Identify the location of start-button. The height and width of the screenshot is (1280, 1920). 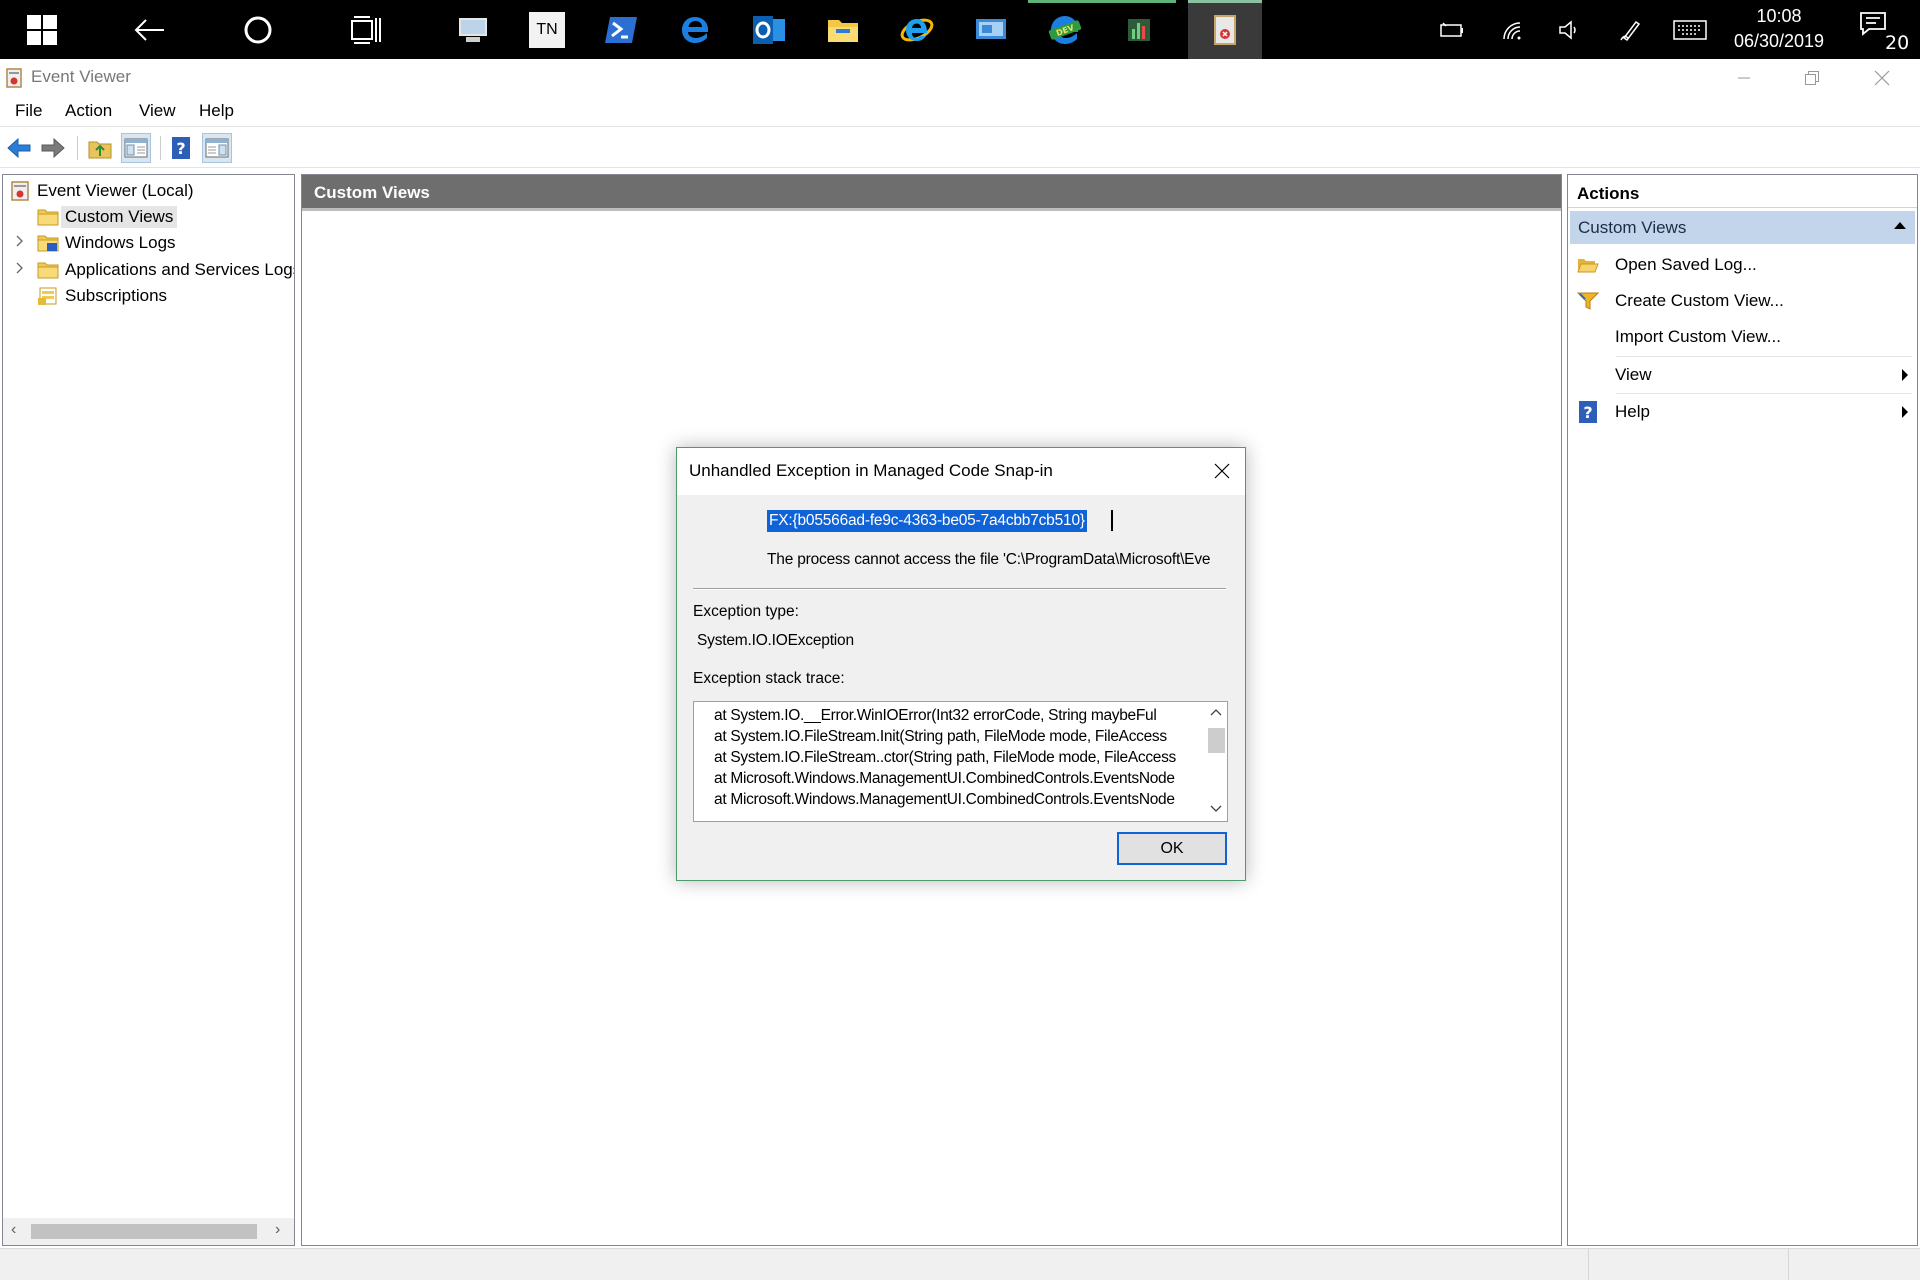
(42, 29).